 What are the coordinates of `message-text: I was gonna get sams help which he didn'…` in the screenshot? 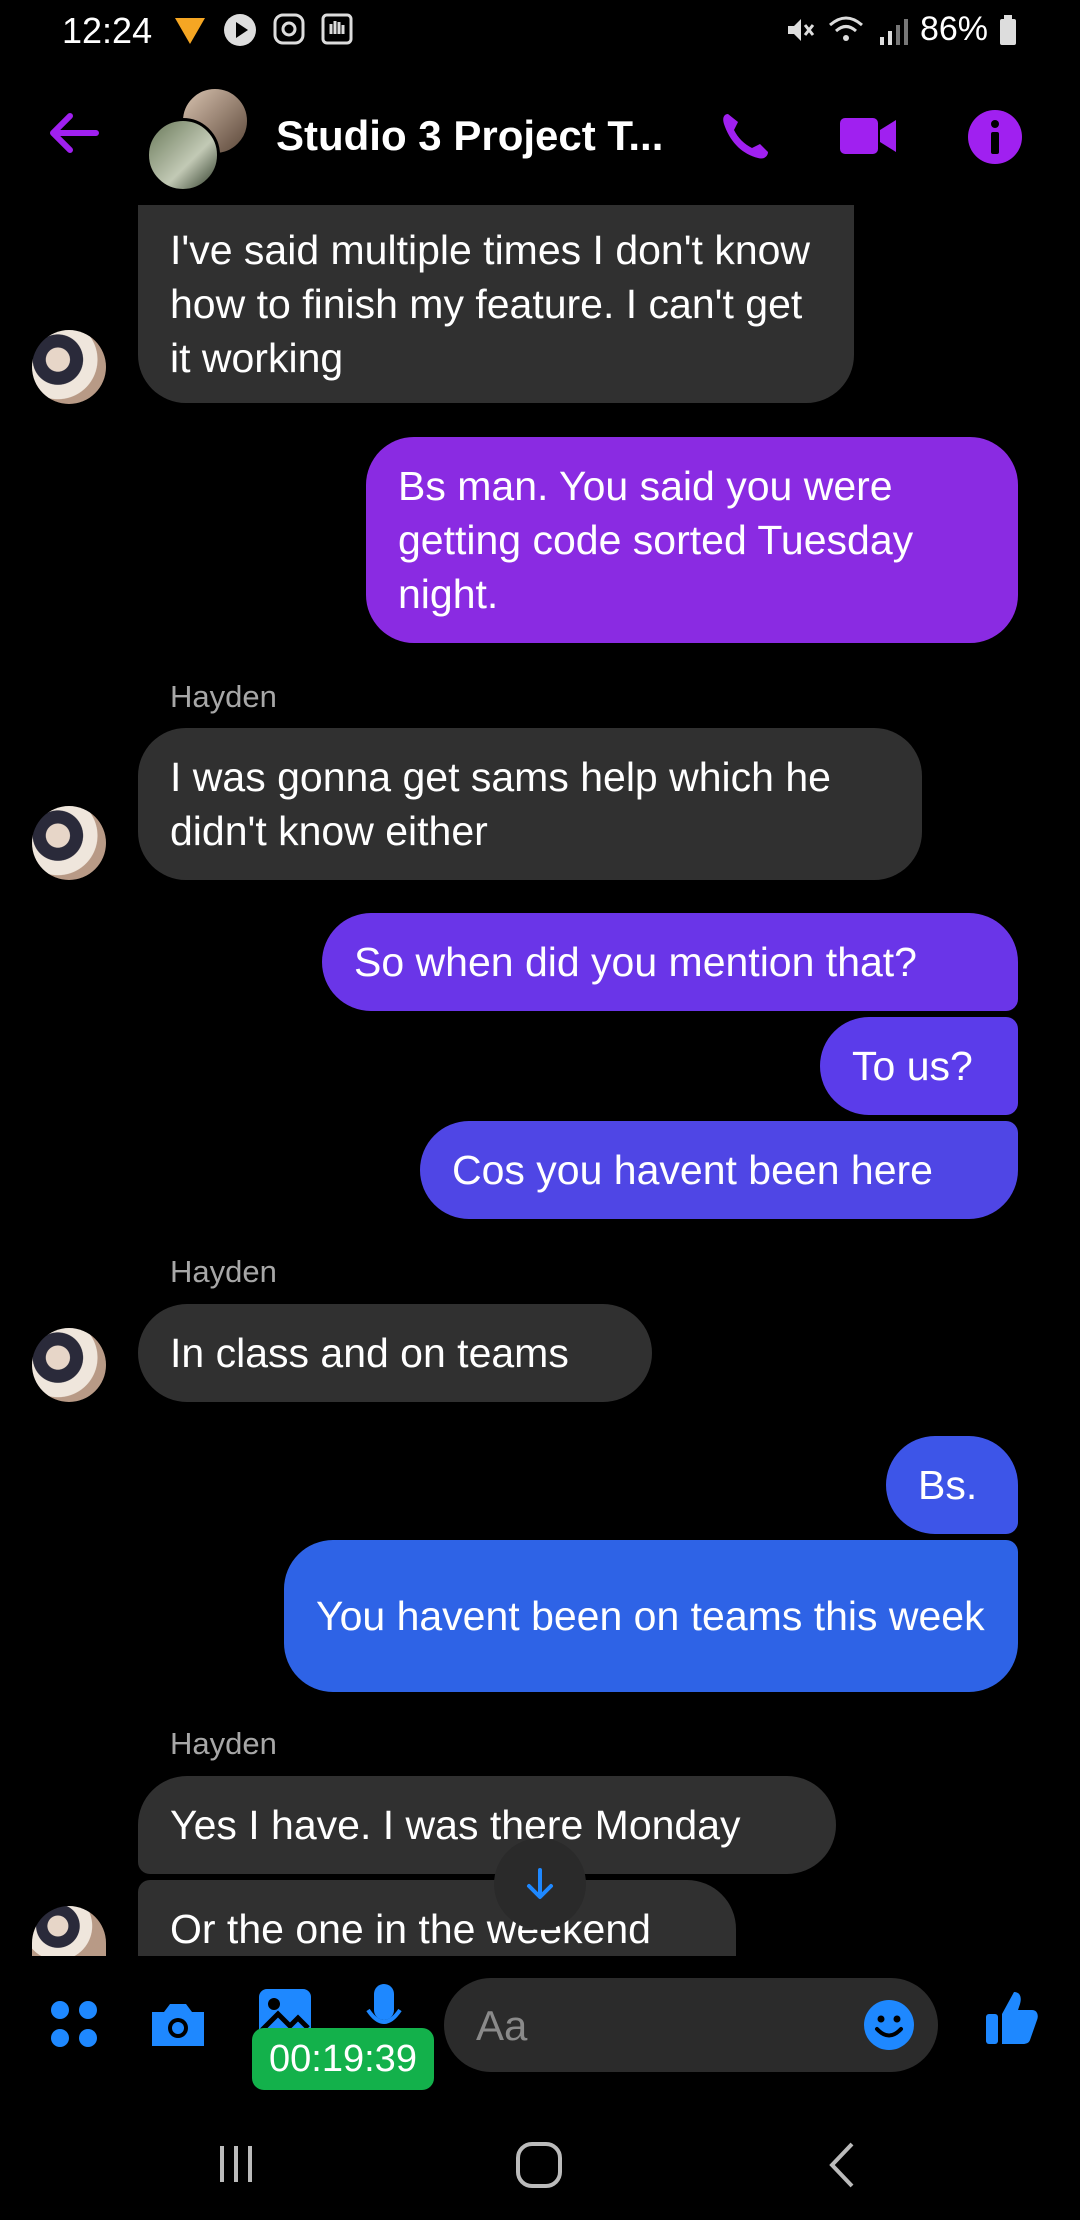 It's located at (500, 804).